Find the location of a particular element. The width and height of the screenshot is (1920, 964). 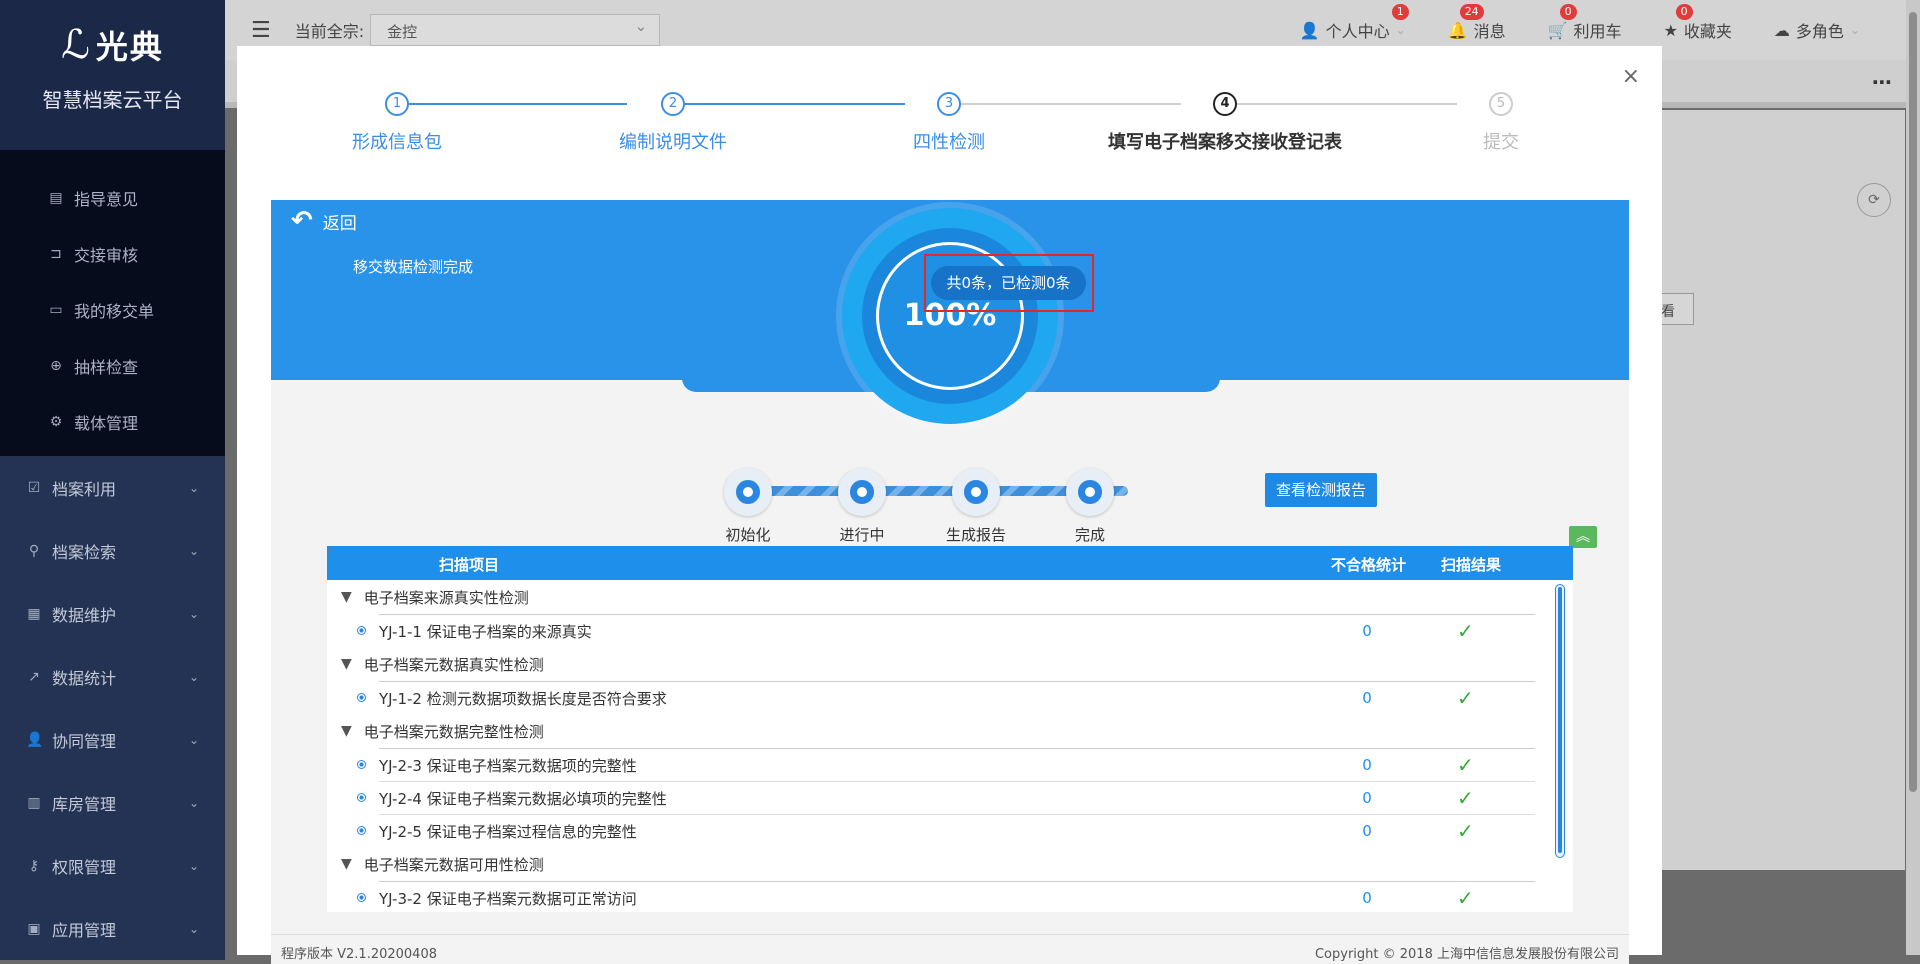

sidebar-item-applications: ▣ 应用管理 ⌄ is located at coordinates (112, 928).